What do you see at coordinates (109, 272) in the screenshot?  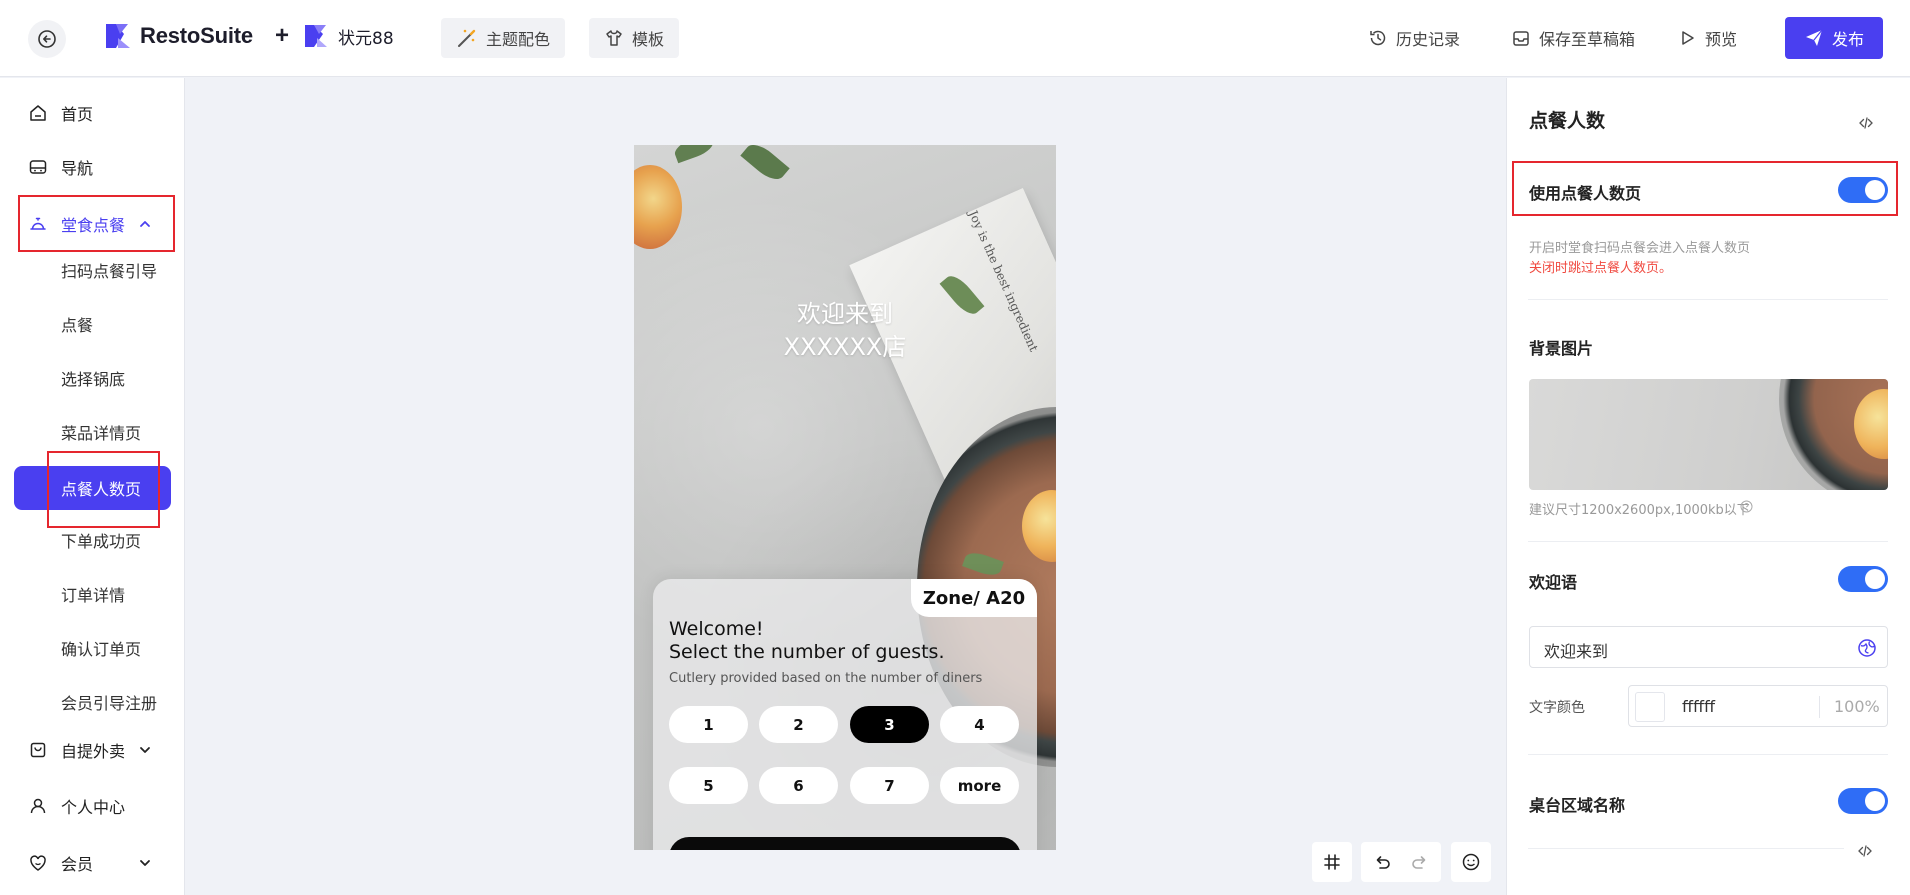 I see `sub-item-scan-guide: 扫码点餐引导` at bounding box center [109, 272].